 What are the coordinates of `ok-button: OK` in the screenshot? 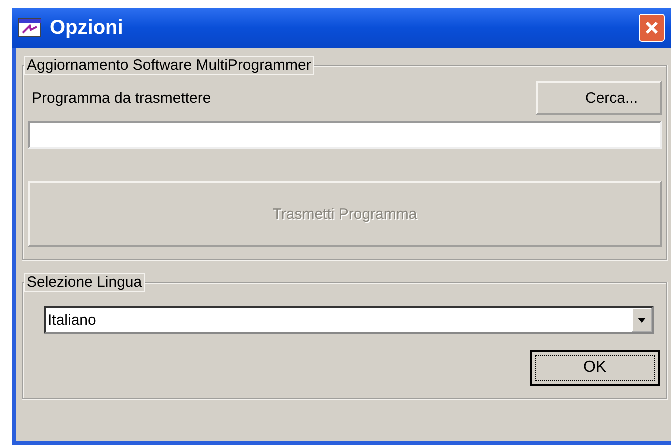 It's located at (595, 368).